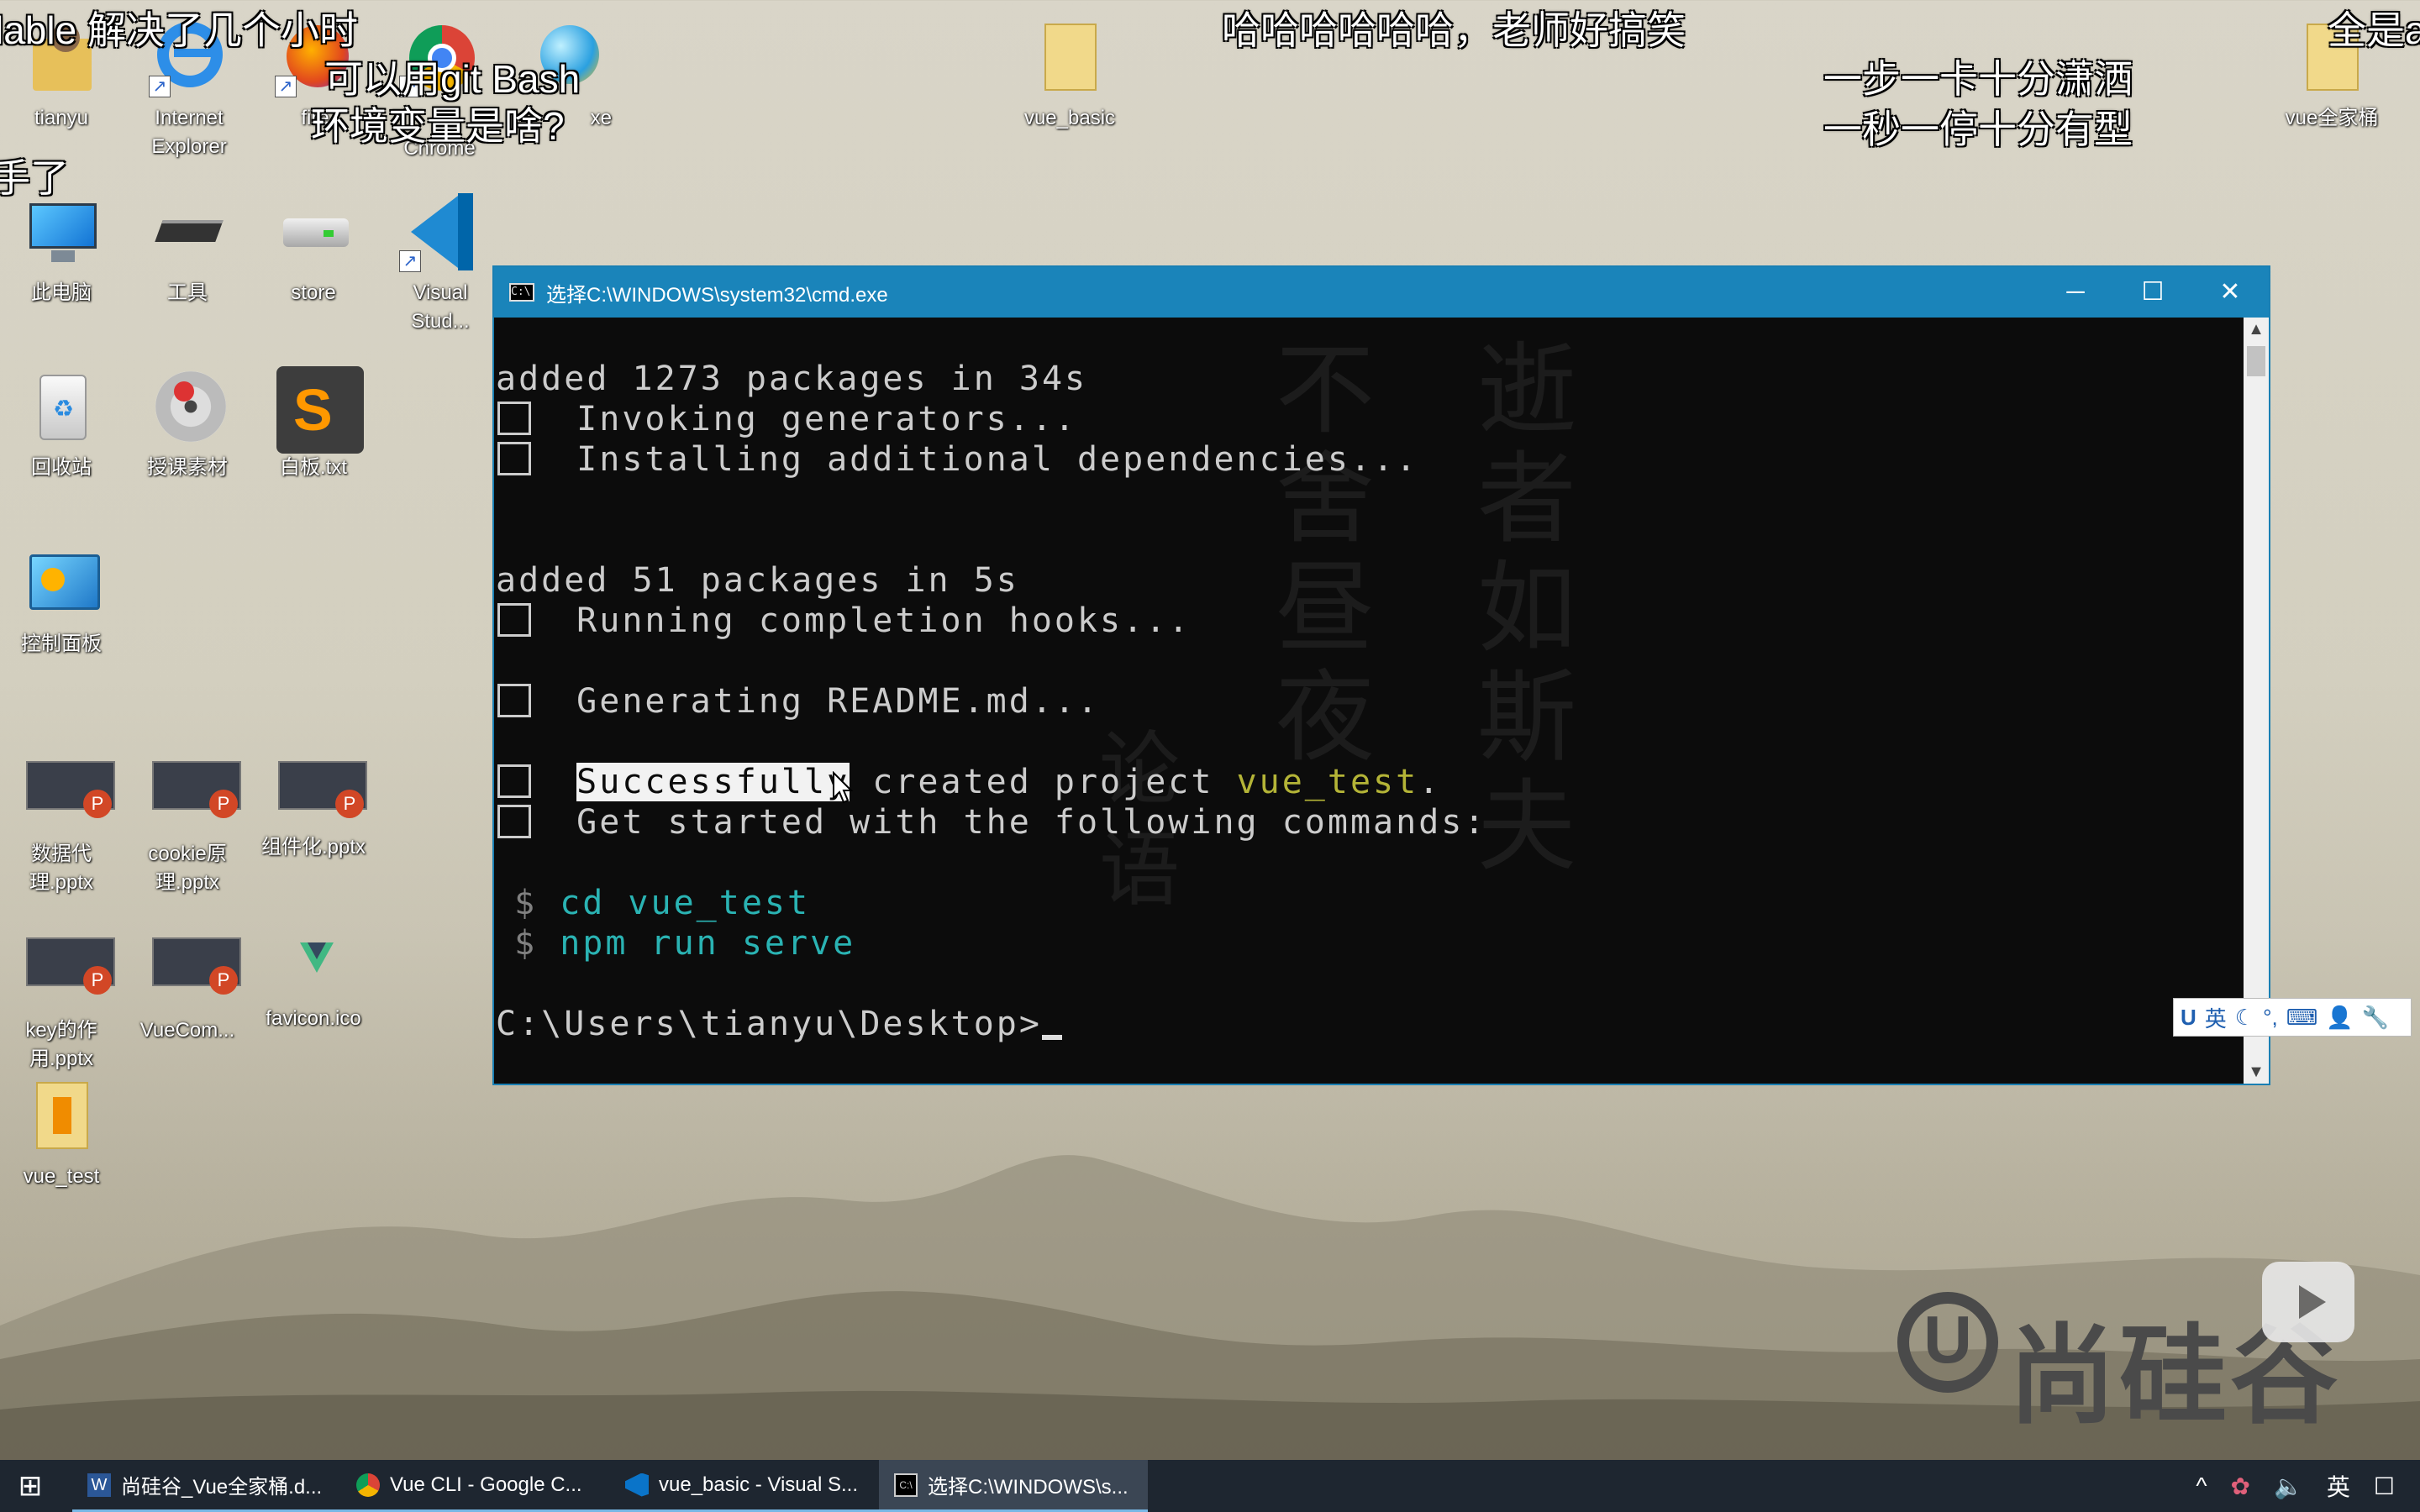 The image size is (2420, 1512). Describe the element at coordinates (314, 969) in the screenshot. I see `vue-logo-icon` at that location.